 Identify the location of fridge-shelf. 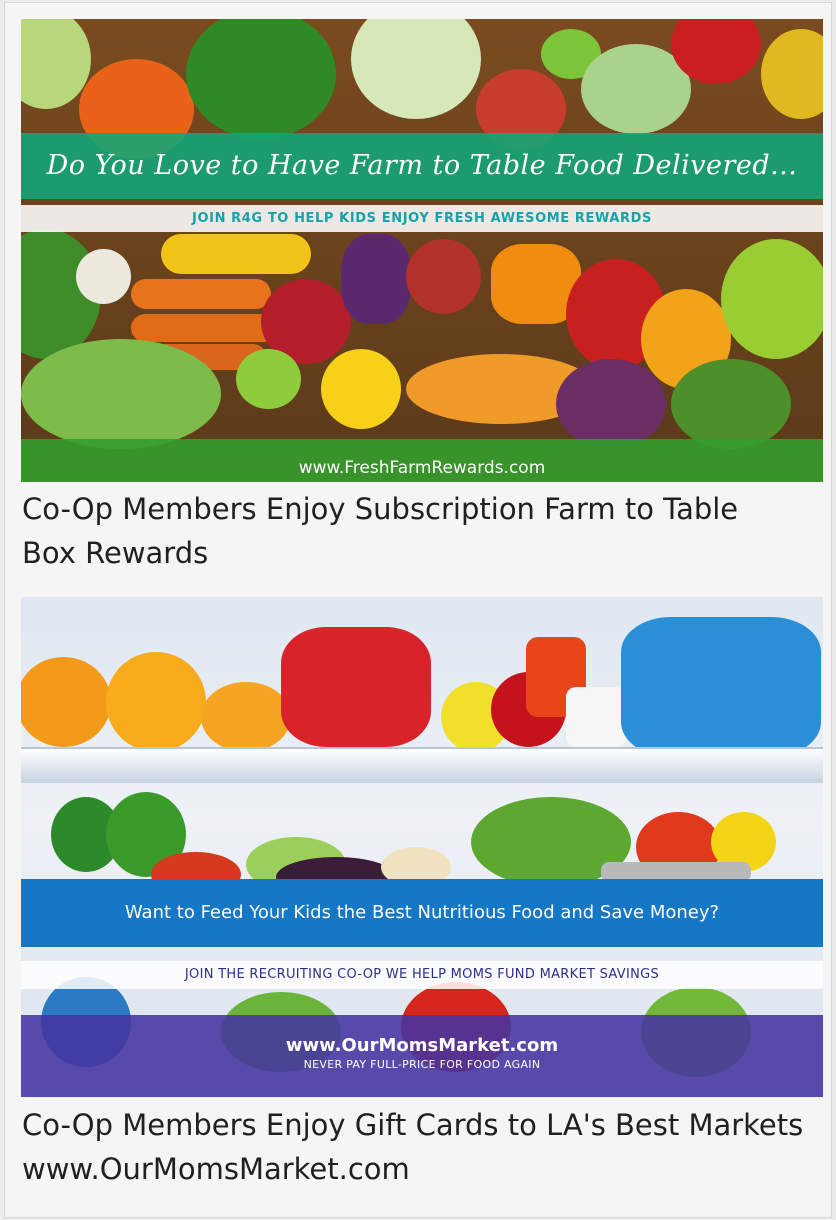
(422, 765).